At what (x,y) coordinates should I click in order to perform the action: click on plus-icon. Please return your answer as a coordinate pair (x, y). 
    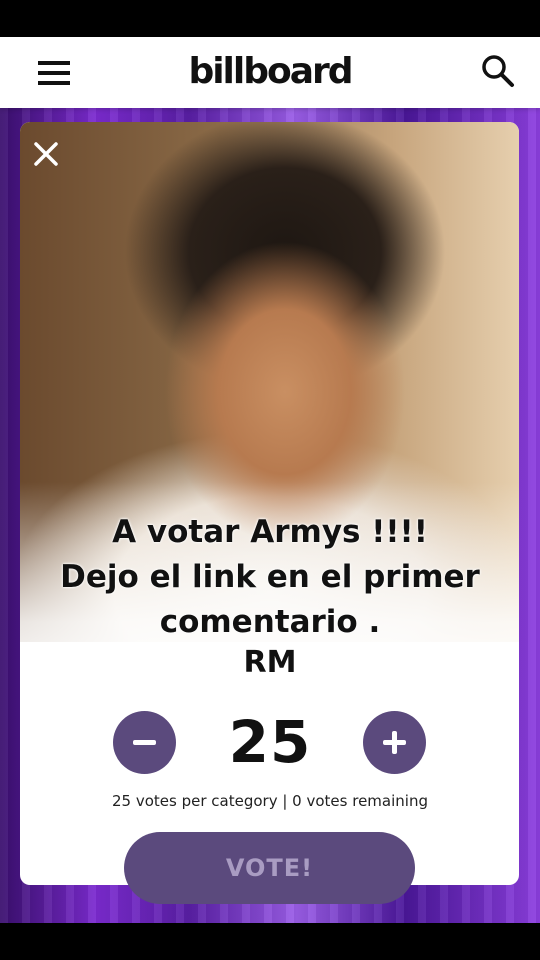
    Looking at the image, I should click on (394, 742).